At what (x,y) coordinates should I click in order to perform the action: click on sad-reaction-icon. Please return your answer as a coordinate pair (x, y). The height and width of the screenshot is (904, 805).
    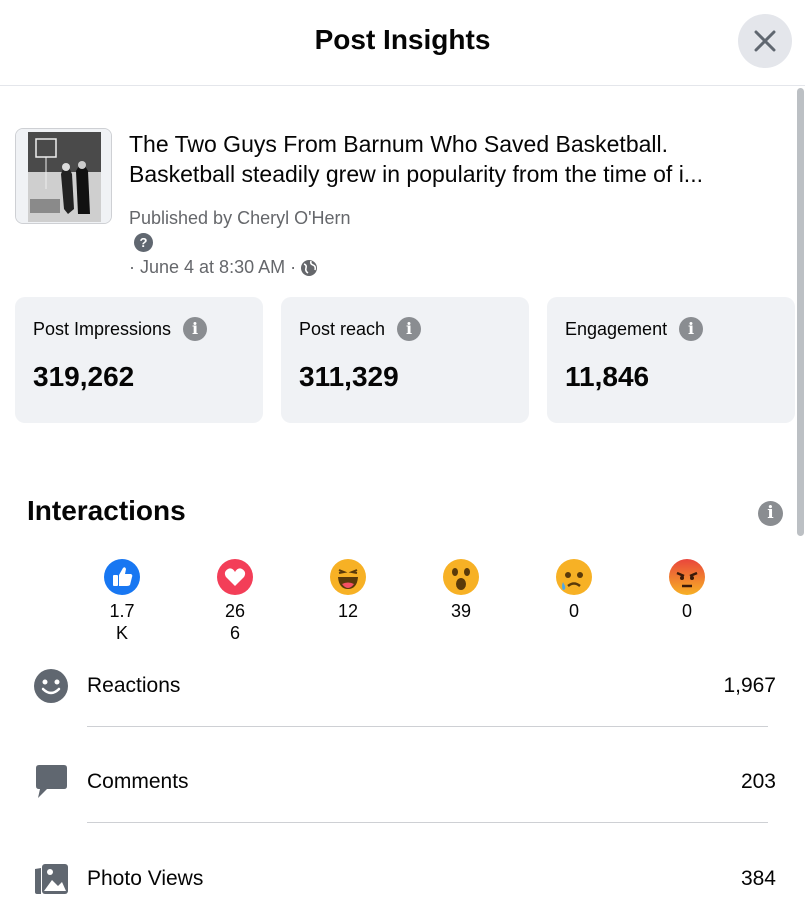
    Looking at the image, I should click on (574, 577).